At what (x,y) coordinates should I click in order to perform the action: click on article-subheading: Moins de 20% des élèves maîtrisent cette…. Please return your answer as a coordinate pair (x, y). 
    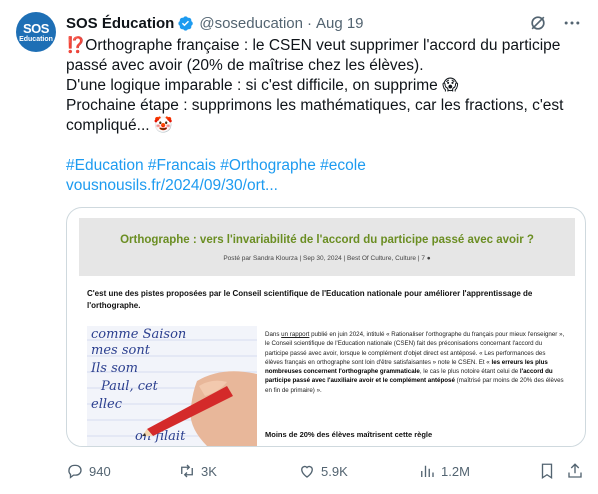
    Looking at the image, I should click on (349, 434).